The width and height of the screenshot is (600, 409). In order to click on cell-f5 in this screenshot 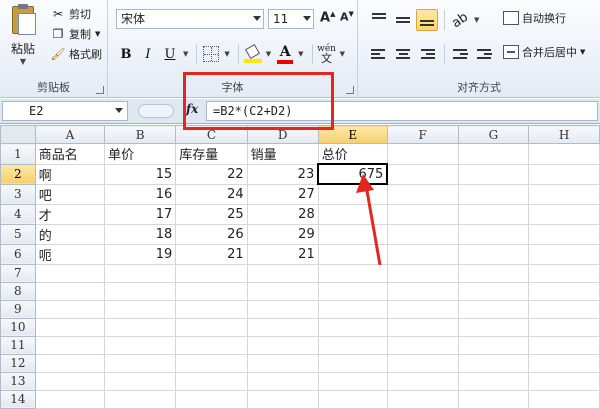, I will do `click(422, 234)`.